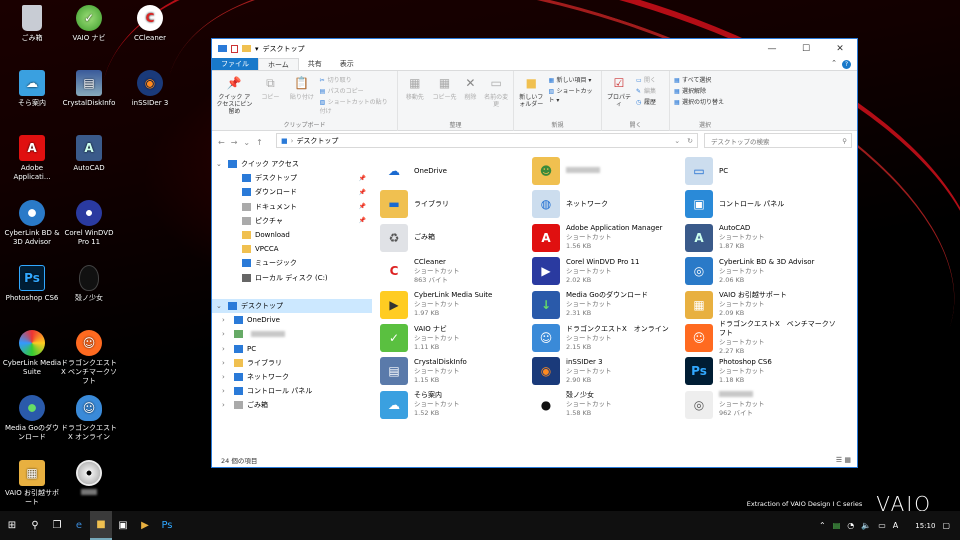  What do you see at coordinates (772, 48) in the screenshot?
I see `minimize-button: —` at bounding box center [772, 48].